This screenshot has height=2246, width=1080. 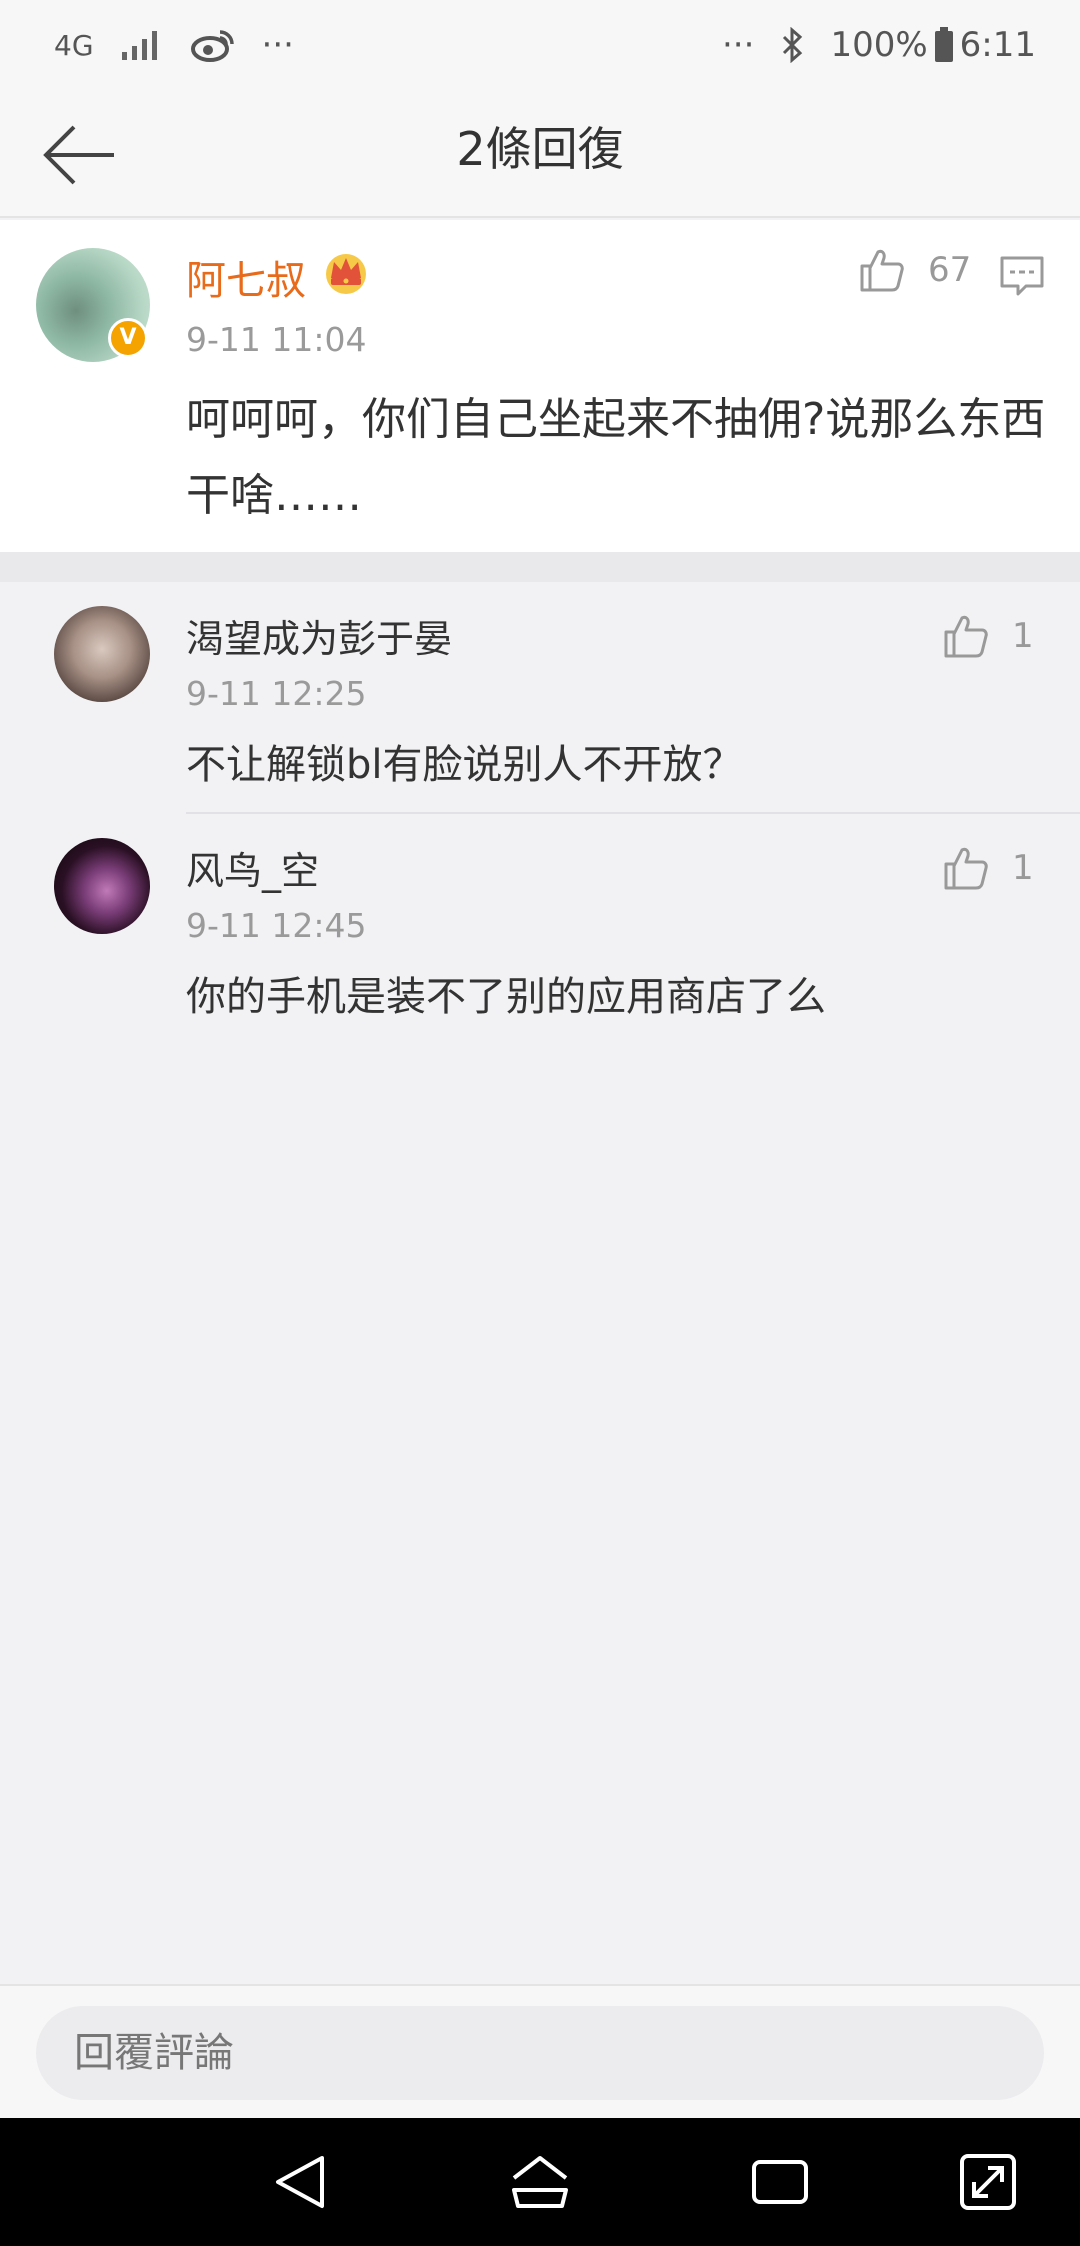 What do you see at coordinates (346, 274) in the screenshot?
I see `crown-icon` at bounding box center [346, 274].